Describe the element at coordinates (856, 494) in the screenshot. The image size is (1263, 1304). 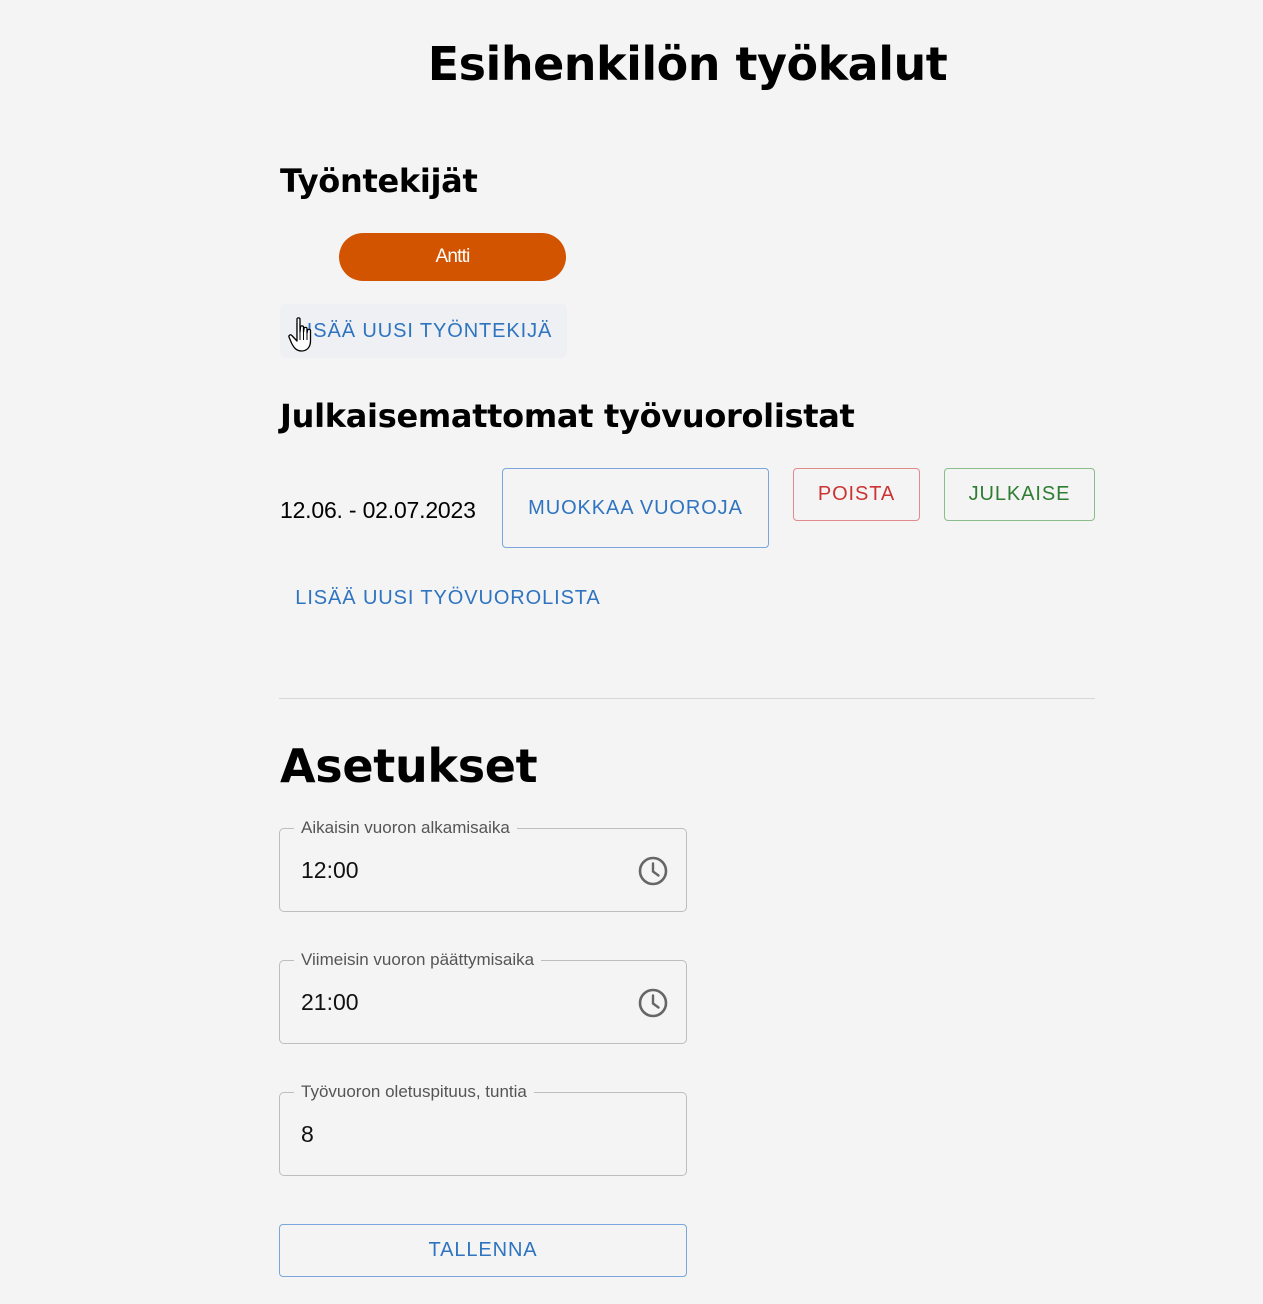
I see `delete-roster-button: POISTA` at that location.